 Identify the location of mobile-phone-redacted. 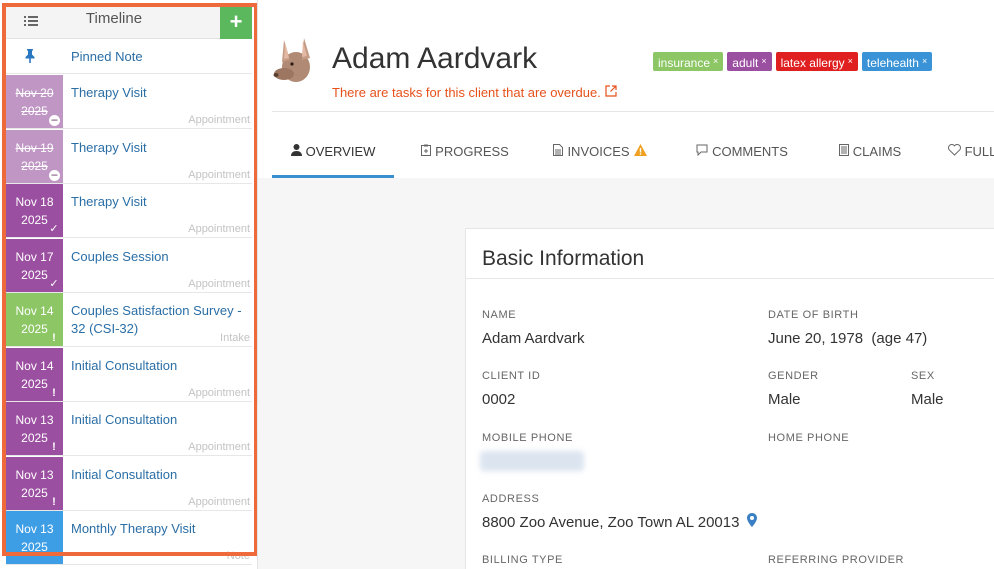
(532, 461).